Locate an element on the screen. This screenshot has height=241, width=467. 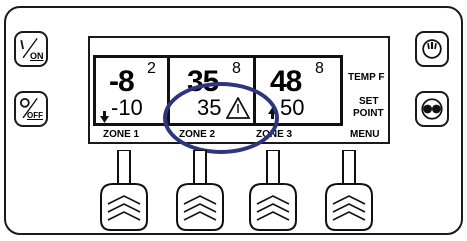
defrost-icon is located at coordinates (432, 109).